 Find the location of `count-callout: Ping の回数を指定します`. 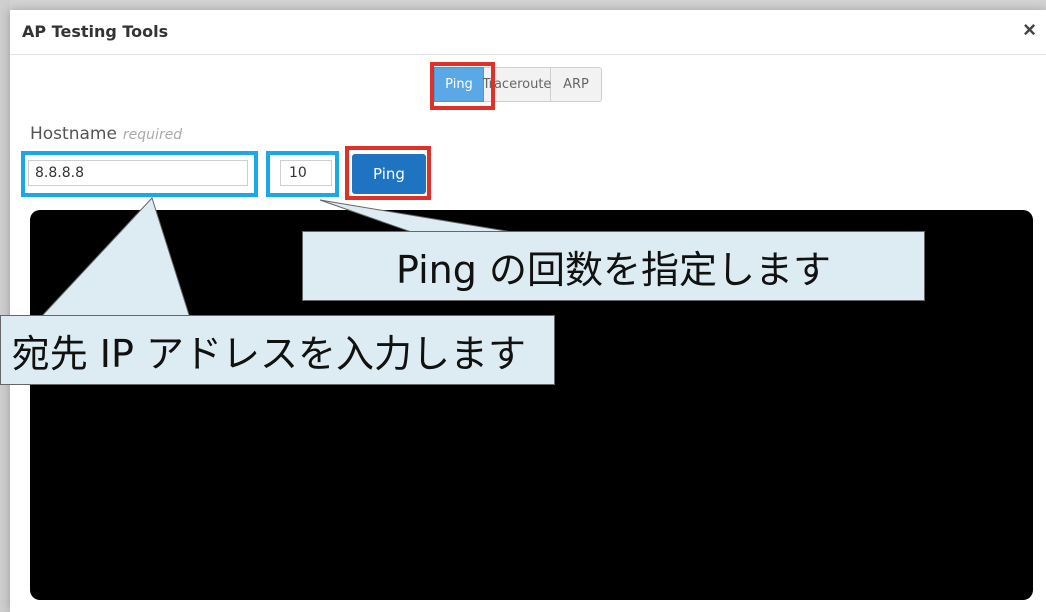

count-callout: Ping の回数を指定します is located at coordinates (613, 266).